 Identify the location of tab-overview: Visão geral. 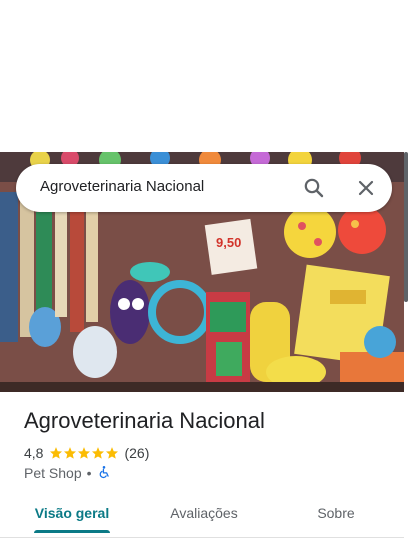
(72, 513).